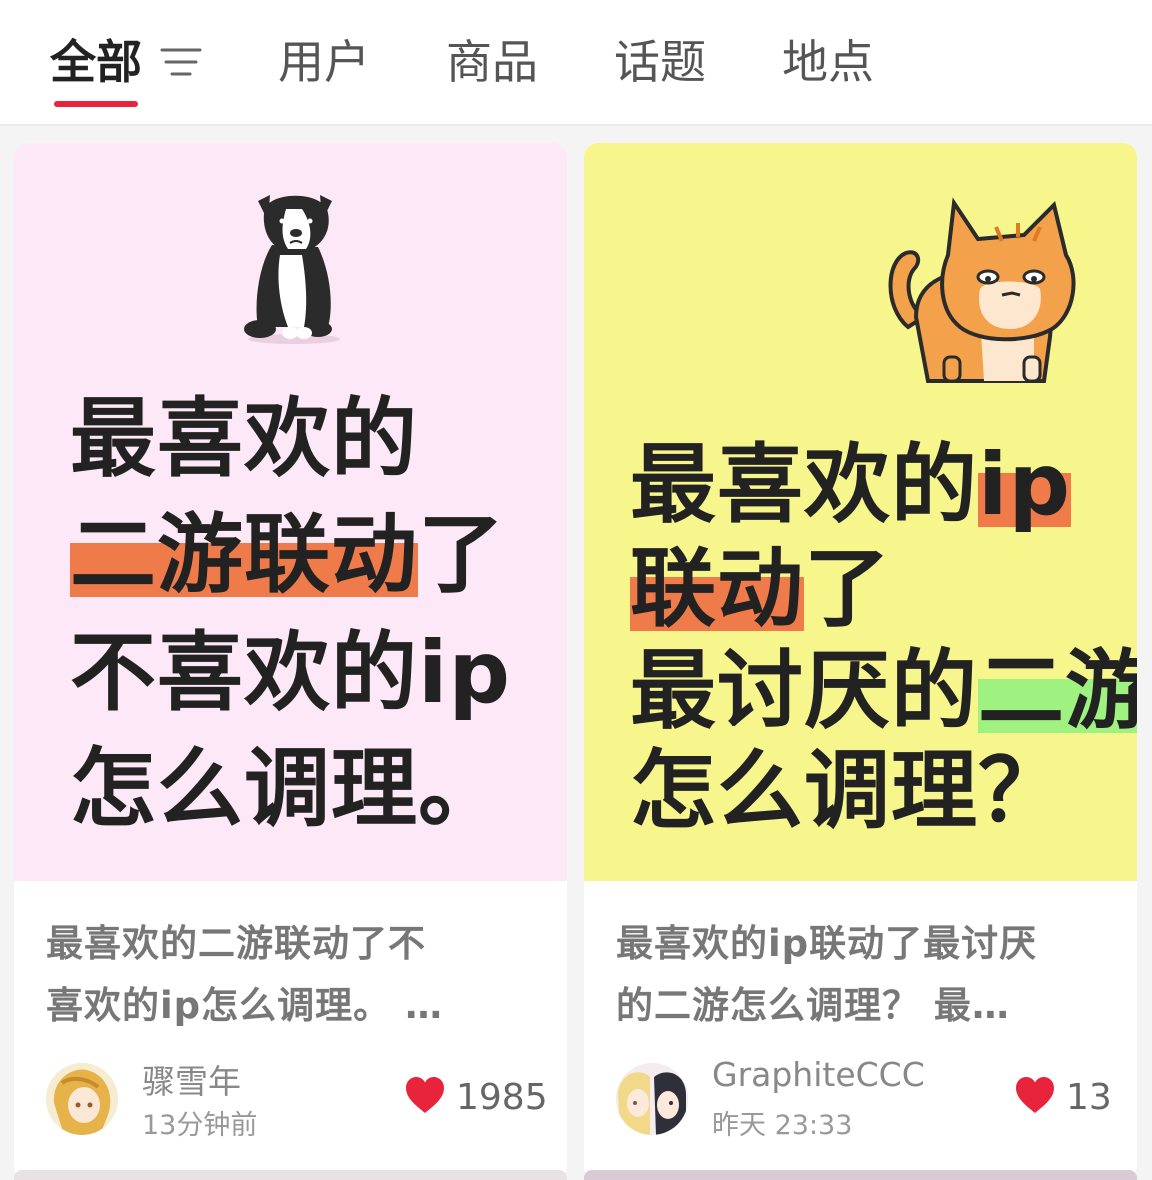 This screenshot has width=1152, height=1180. What do you see at coordinates (292, 269) in the screenshot?
I see `dog-illustration` at bounding box center [292, 269].